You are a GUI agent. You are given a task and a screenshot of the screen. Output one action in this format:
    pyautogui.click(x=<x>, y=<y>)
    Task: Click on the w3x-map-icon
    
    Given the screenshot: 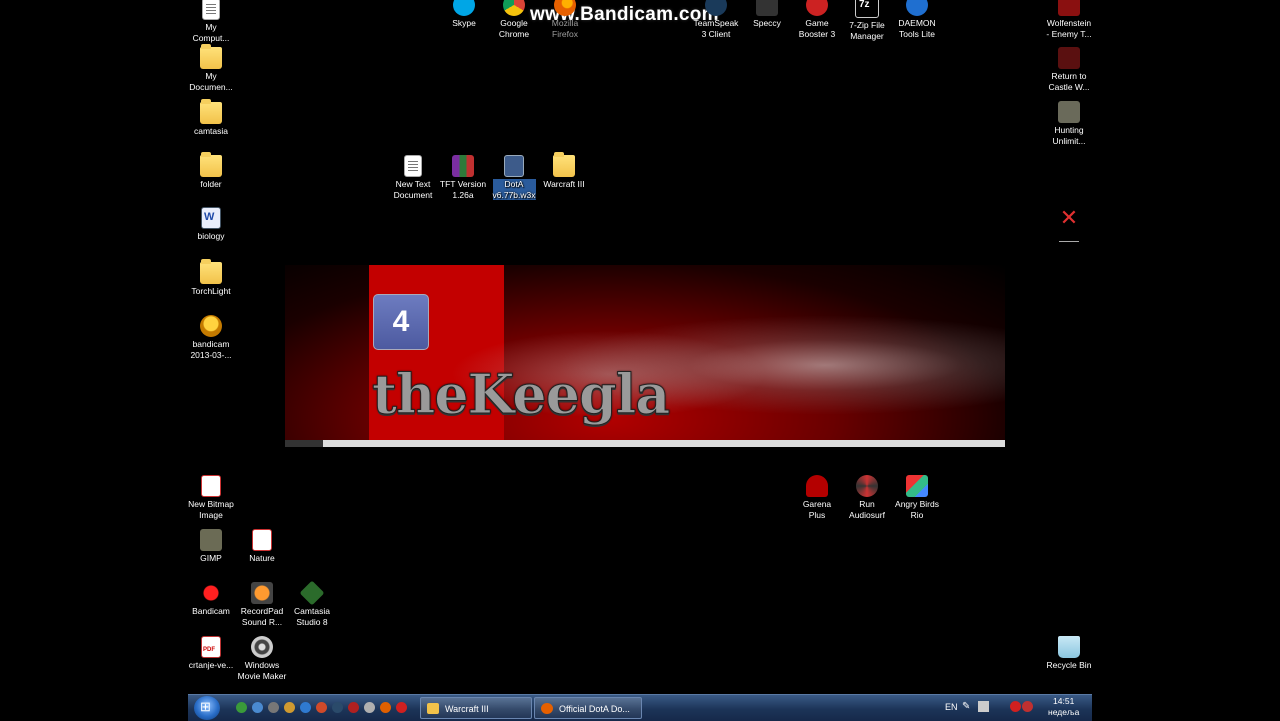 What is the action you would take?
    pyautogui.click(x=514, y=166)
    